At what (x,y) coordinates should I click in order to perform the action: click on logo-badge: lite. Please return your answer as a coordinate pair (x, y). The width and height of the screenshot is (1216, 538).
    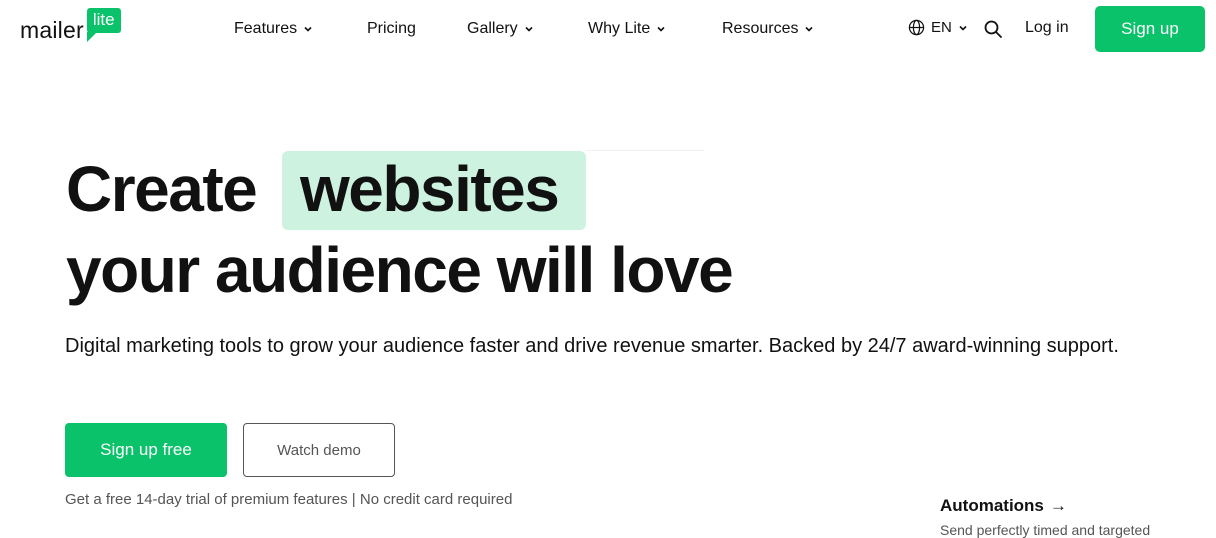
    Looking at the image, I should click on (103, 25).